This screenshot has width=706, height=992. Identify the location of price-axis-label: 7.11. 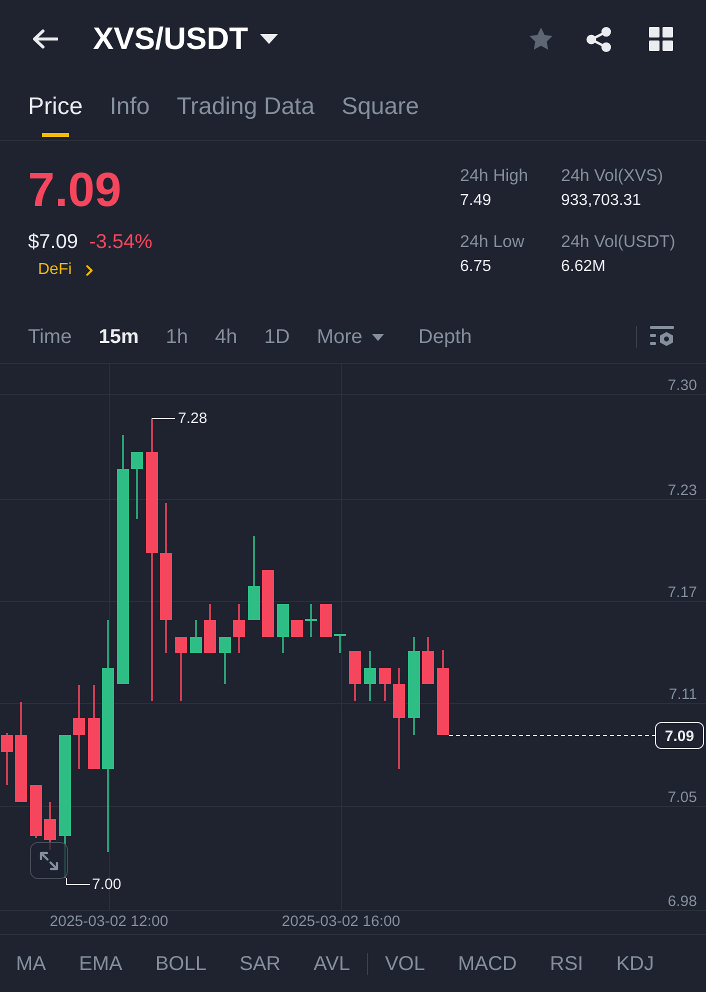
(682, 694).